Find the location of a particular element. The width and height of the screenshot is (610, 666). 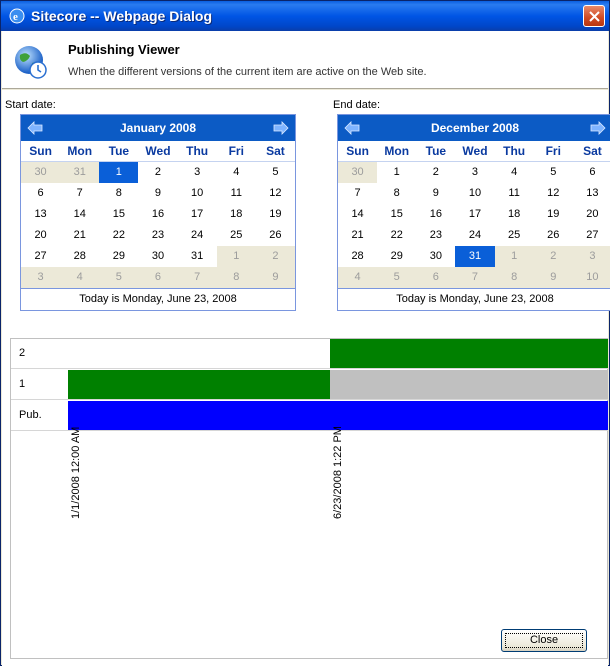

day-of-week-header: Sat is located at coordinates (591, 151).